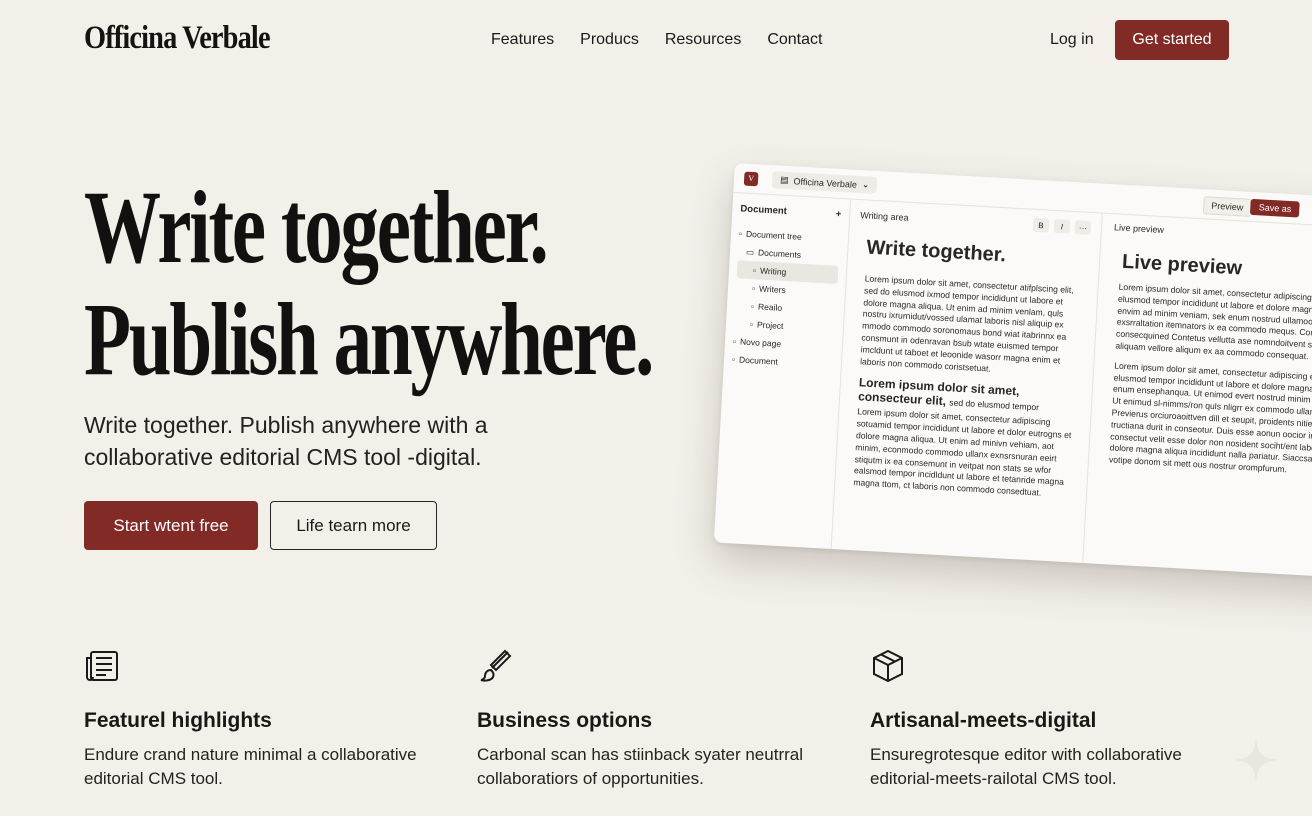 Image resolution: width=1312 pixels, height=816 pixels. What do you see at coordinates (177, 38) in the screenshot?
I see `brand-logo: Officina Verbale` at bounding box center [177, 38].